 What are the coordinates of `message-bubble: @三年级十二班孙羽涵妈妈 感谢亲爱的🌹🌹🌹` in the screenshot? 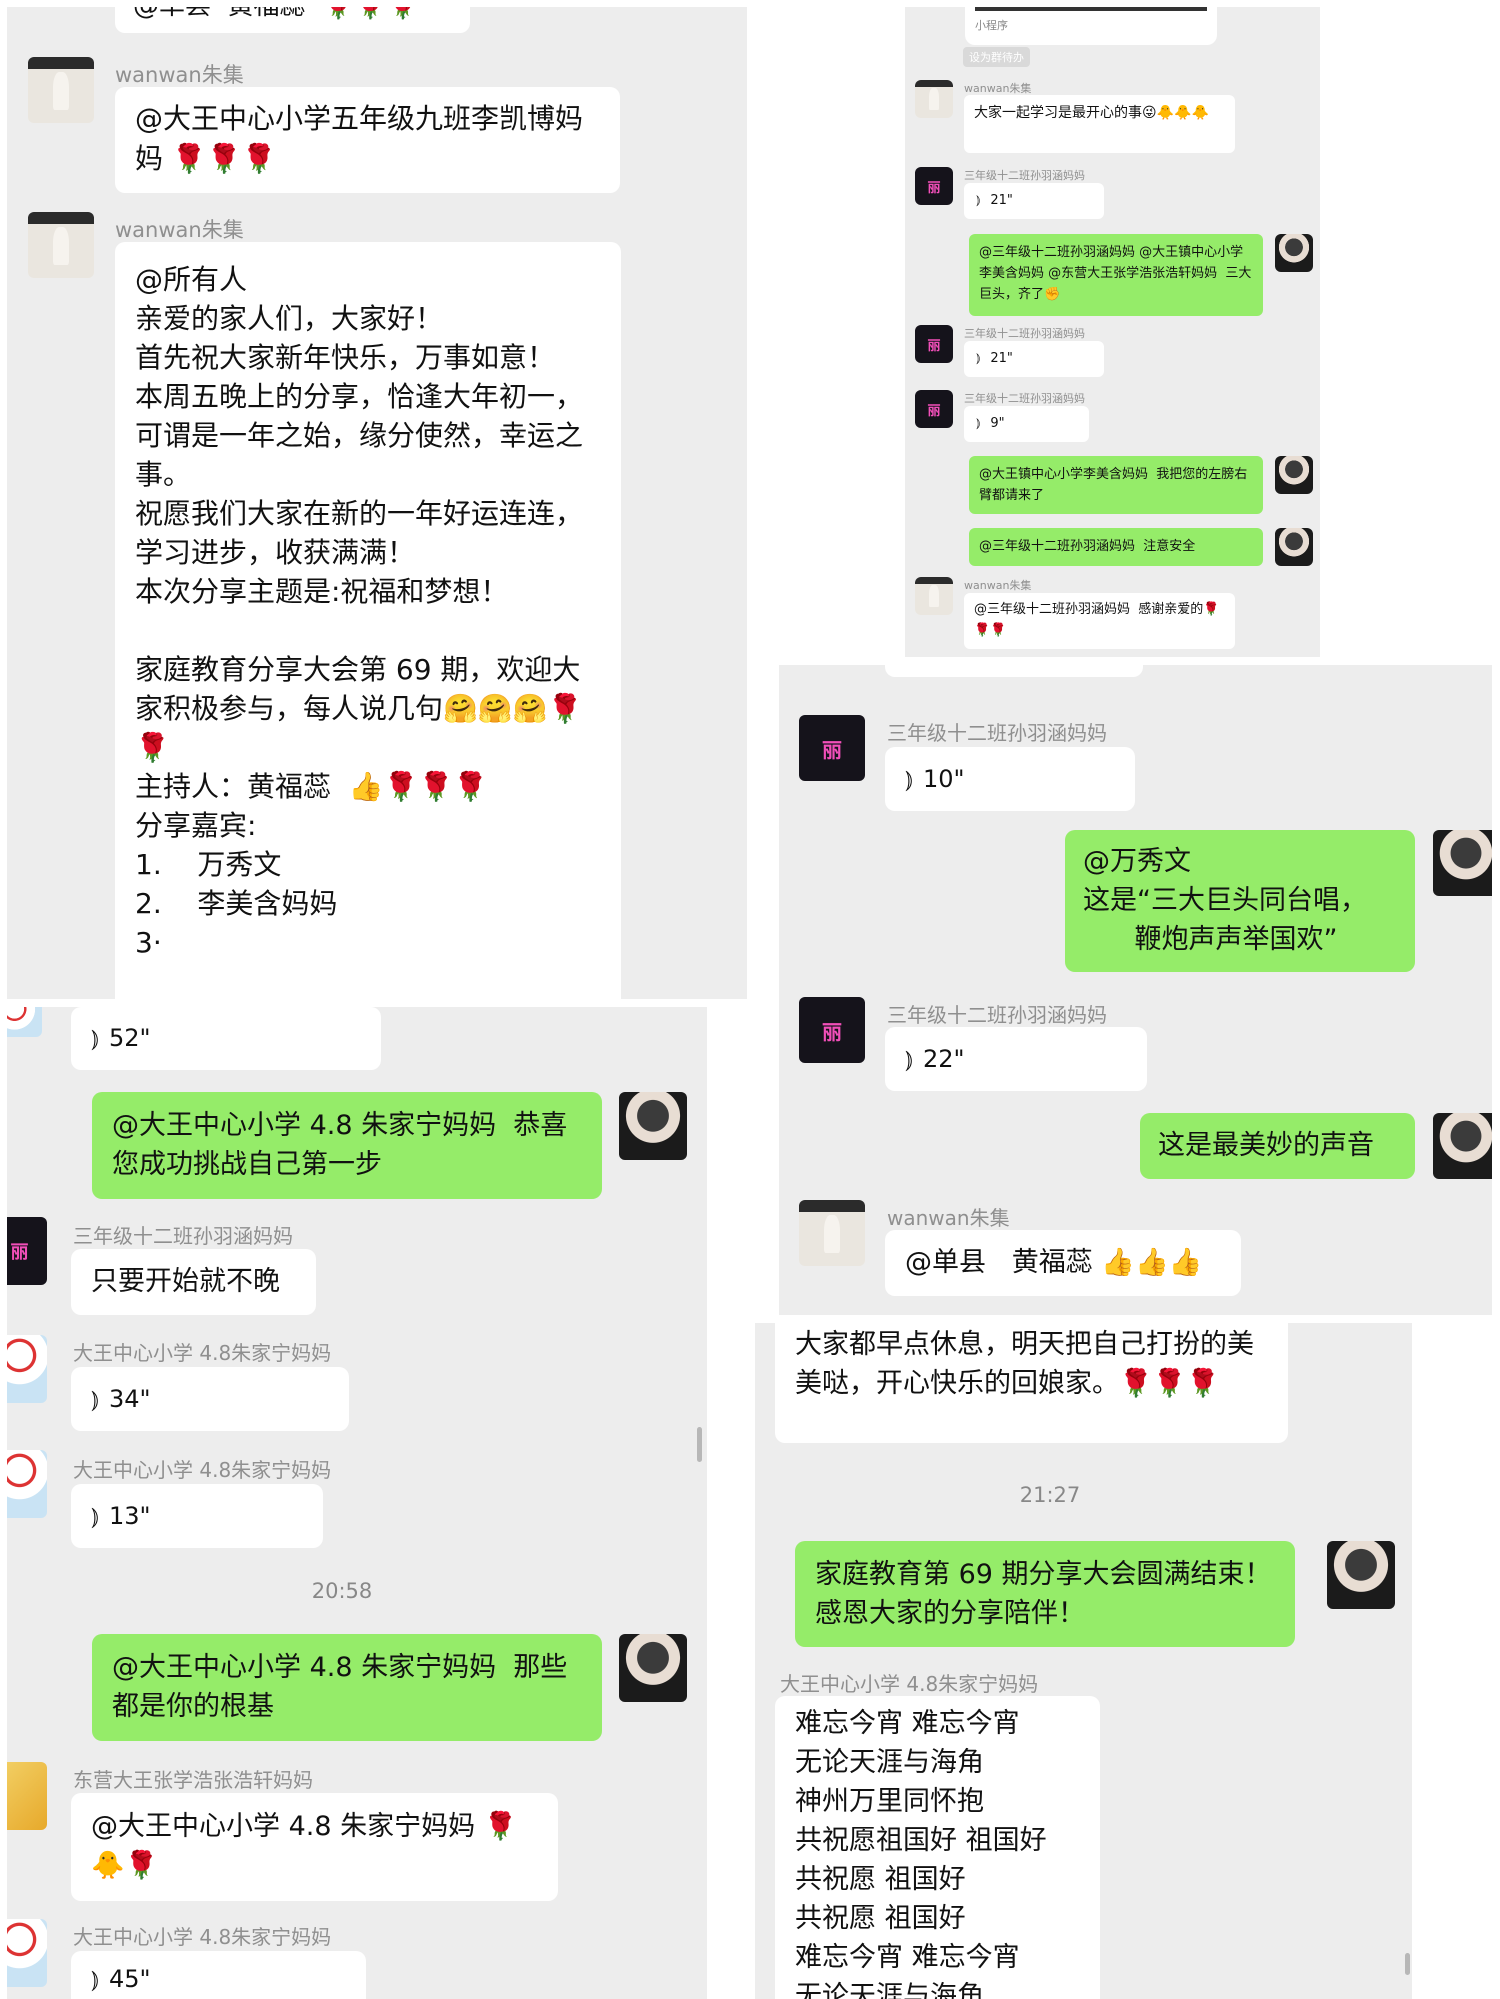 It's located at (1099, 621).